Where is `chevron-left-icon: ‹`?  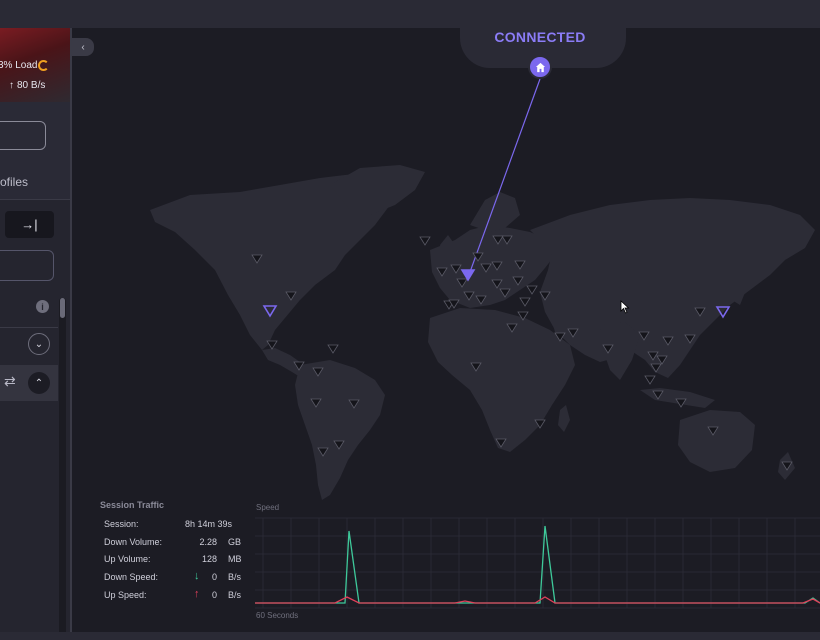
chevron-left-icon: ‹ is located at coordinates (83, 47).